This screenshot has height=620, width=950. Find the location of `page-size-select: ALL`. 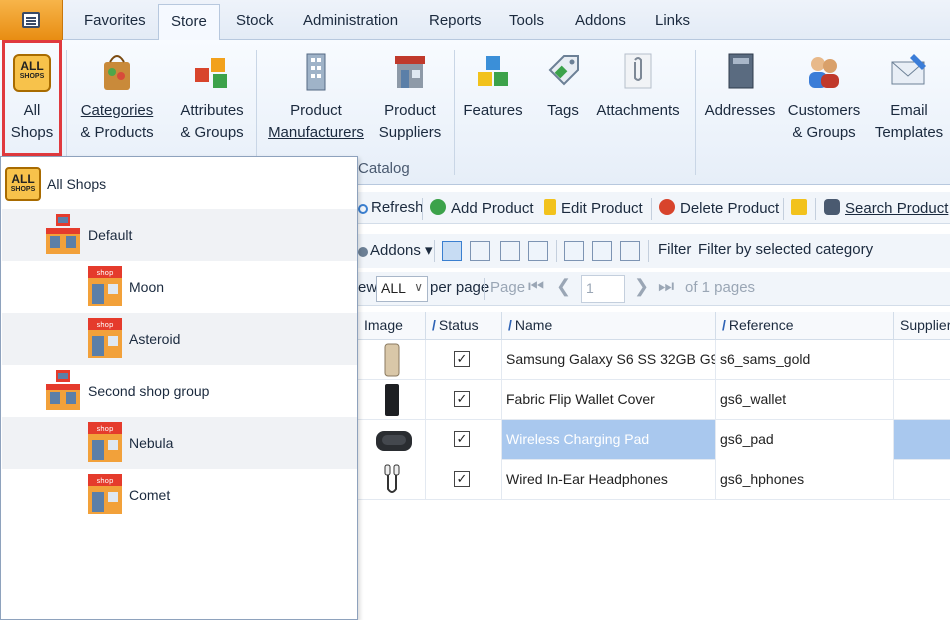

page-size-select: ALL is located at coordinates (402, 289).